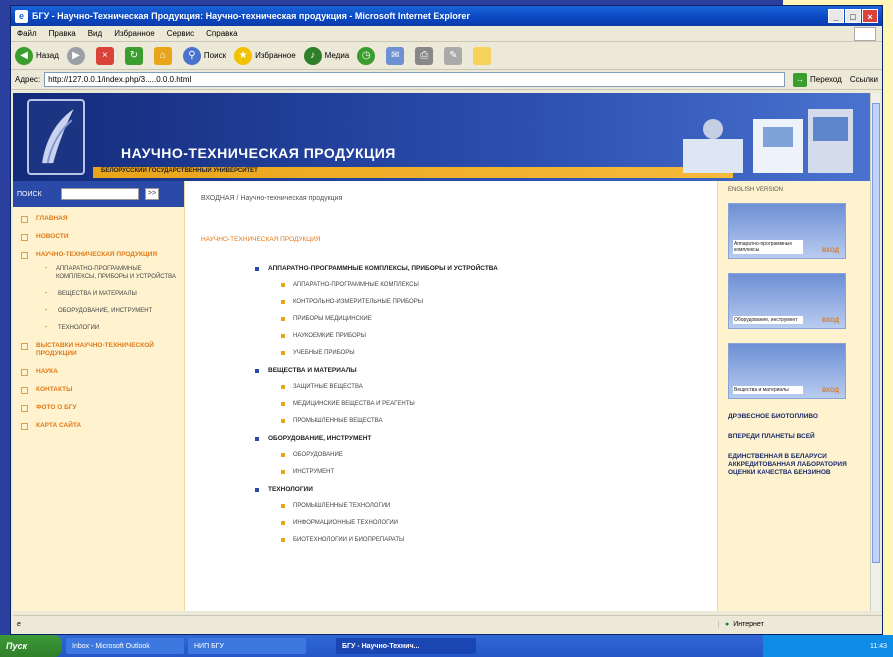 Image resolution: width=893 pixels, height=657 pixels. What do you see at coordinates (836, 16) in the screenshot?
I see `minimize-button: _` at bounding box center [836, 16].